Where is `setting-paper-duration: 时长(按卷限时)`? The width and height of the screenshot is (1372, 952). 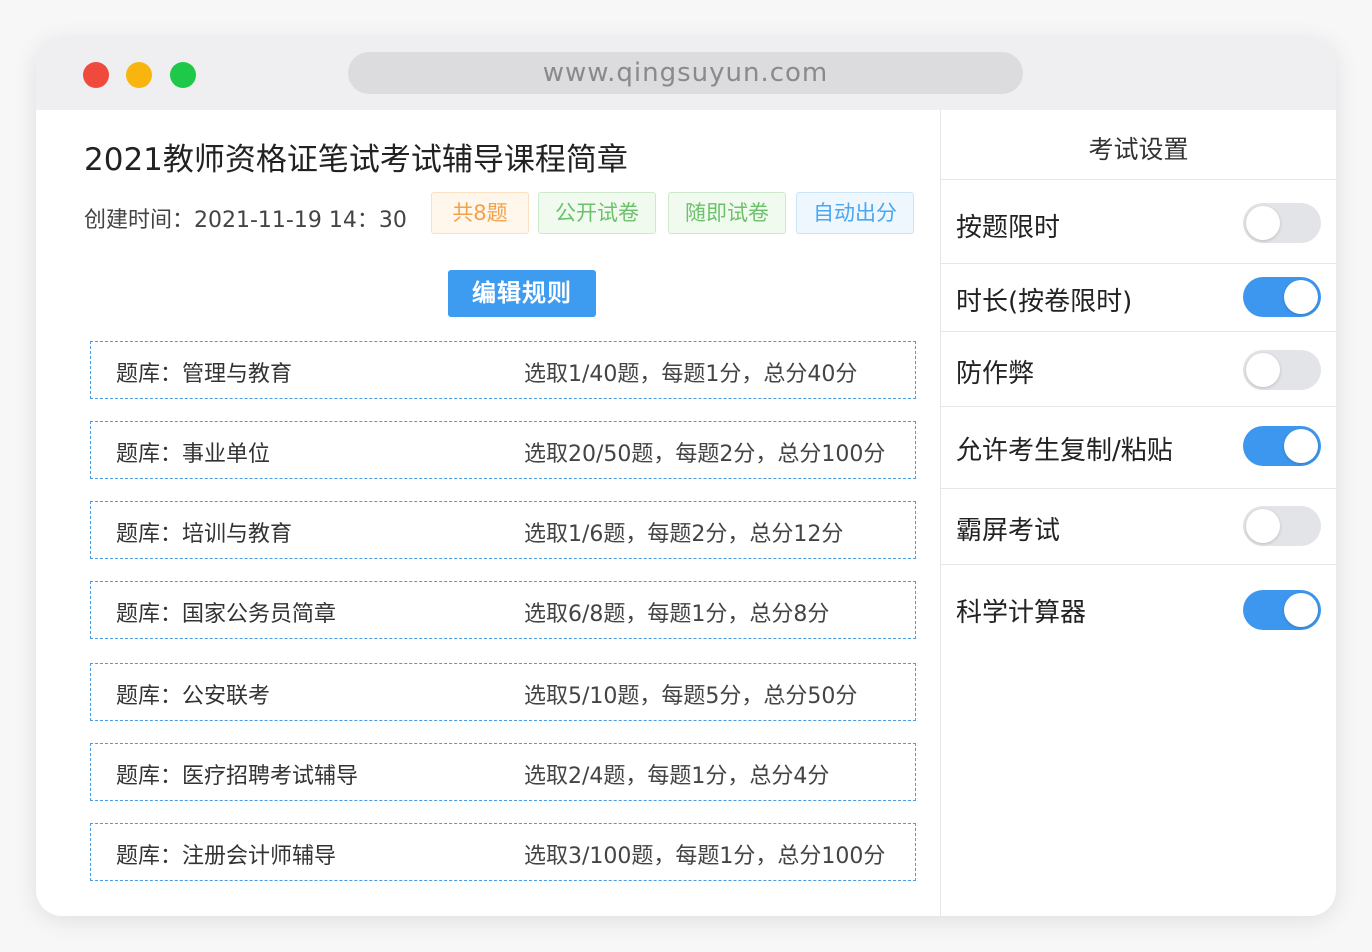 setting-paper-duration: 时长(按卷限时) is located at coordinates (1138, 298).